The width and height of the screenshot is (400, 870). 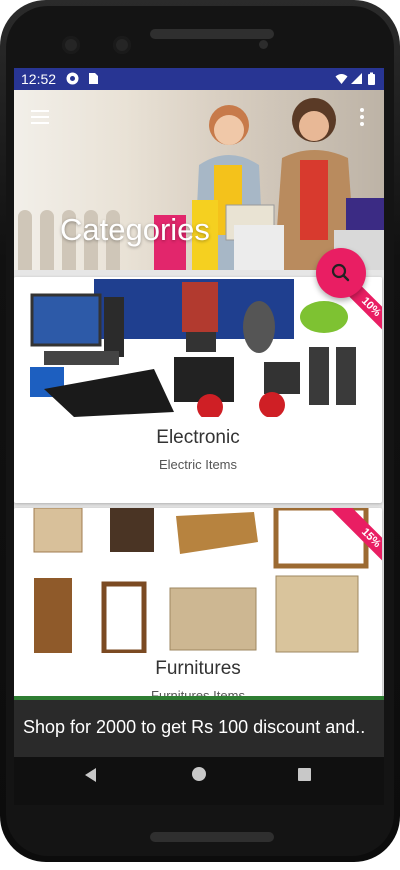 I want to click on back-icon, so click(x=90, y=775).